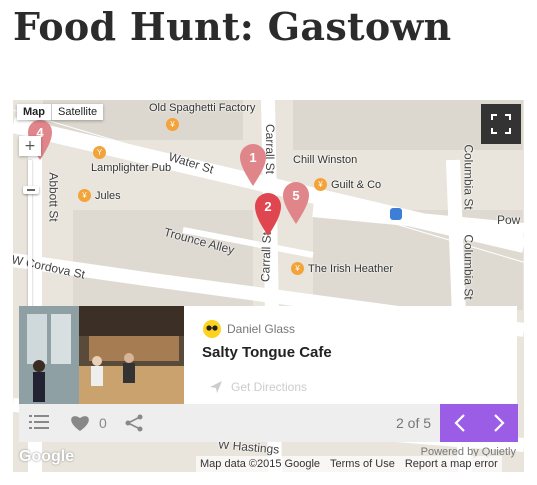 The height and width of the screenshot is (485, 537). I want to click on fullscreen-button, so click(501, 124).